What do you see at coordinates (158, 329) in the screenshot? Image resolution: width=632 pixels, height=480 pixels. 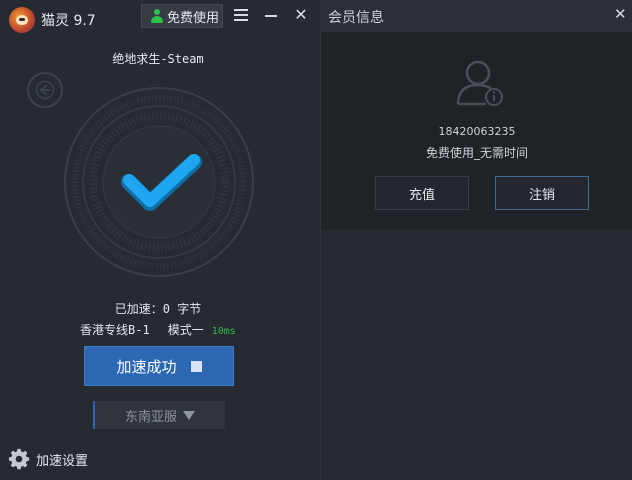 I see `route-info: 香港专线B-1 模式一 10ms` at bounding box center [158, 329].